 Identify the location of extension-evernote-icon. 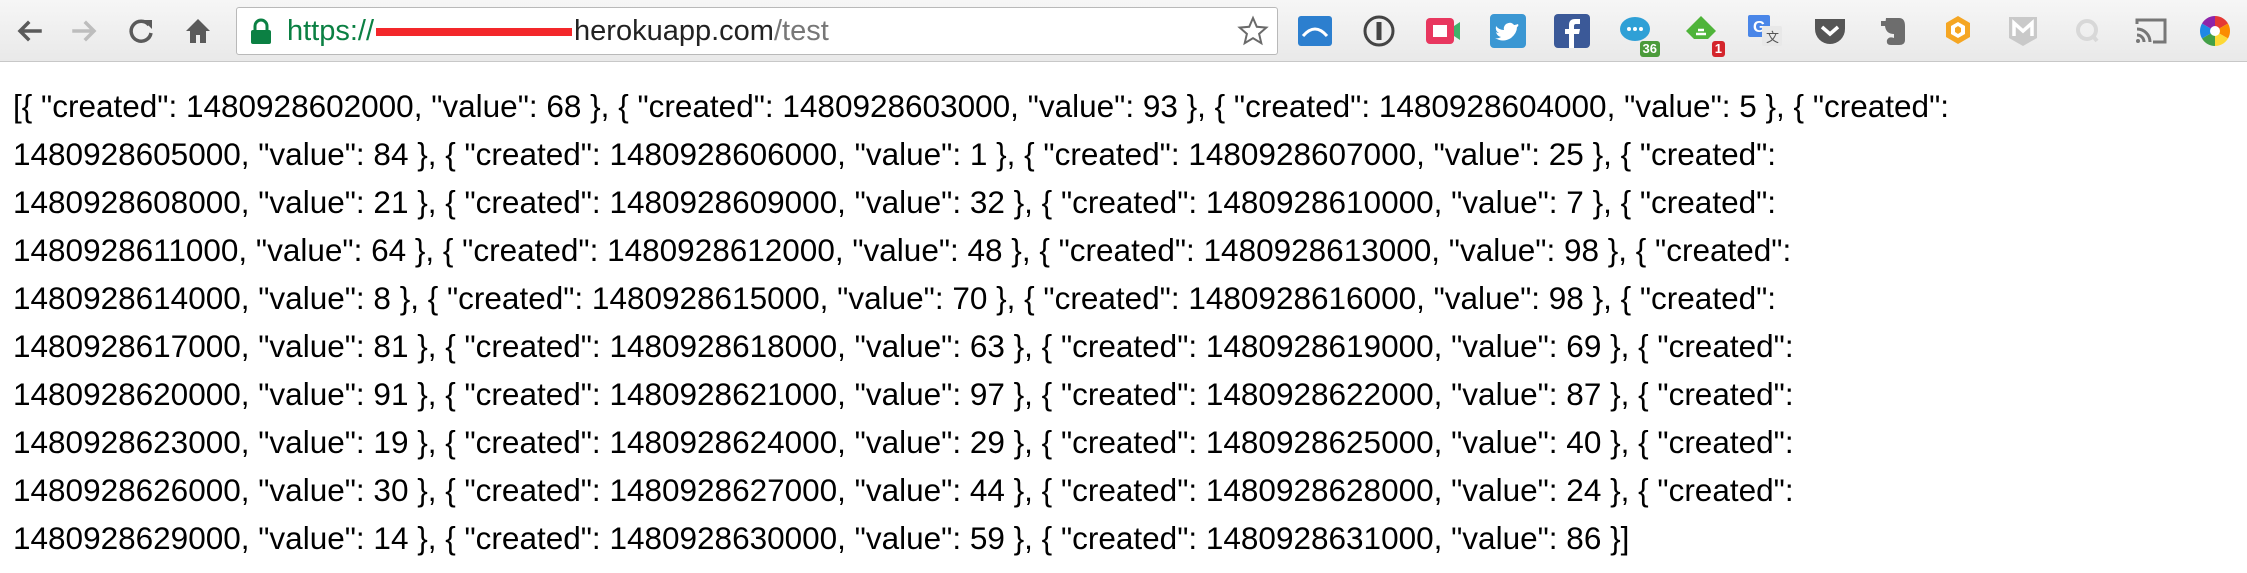
(1894, 31).